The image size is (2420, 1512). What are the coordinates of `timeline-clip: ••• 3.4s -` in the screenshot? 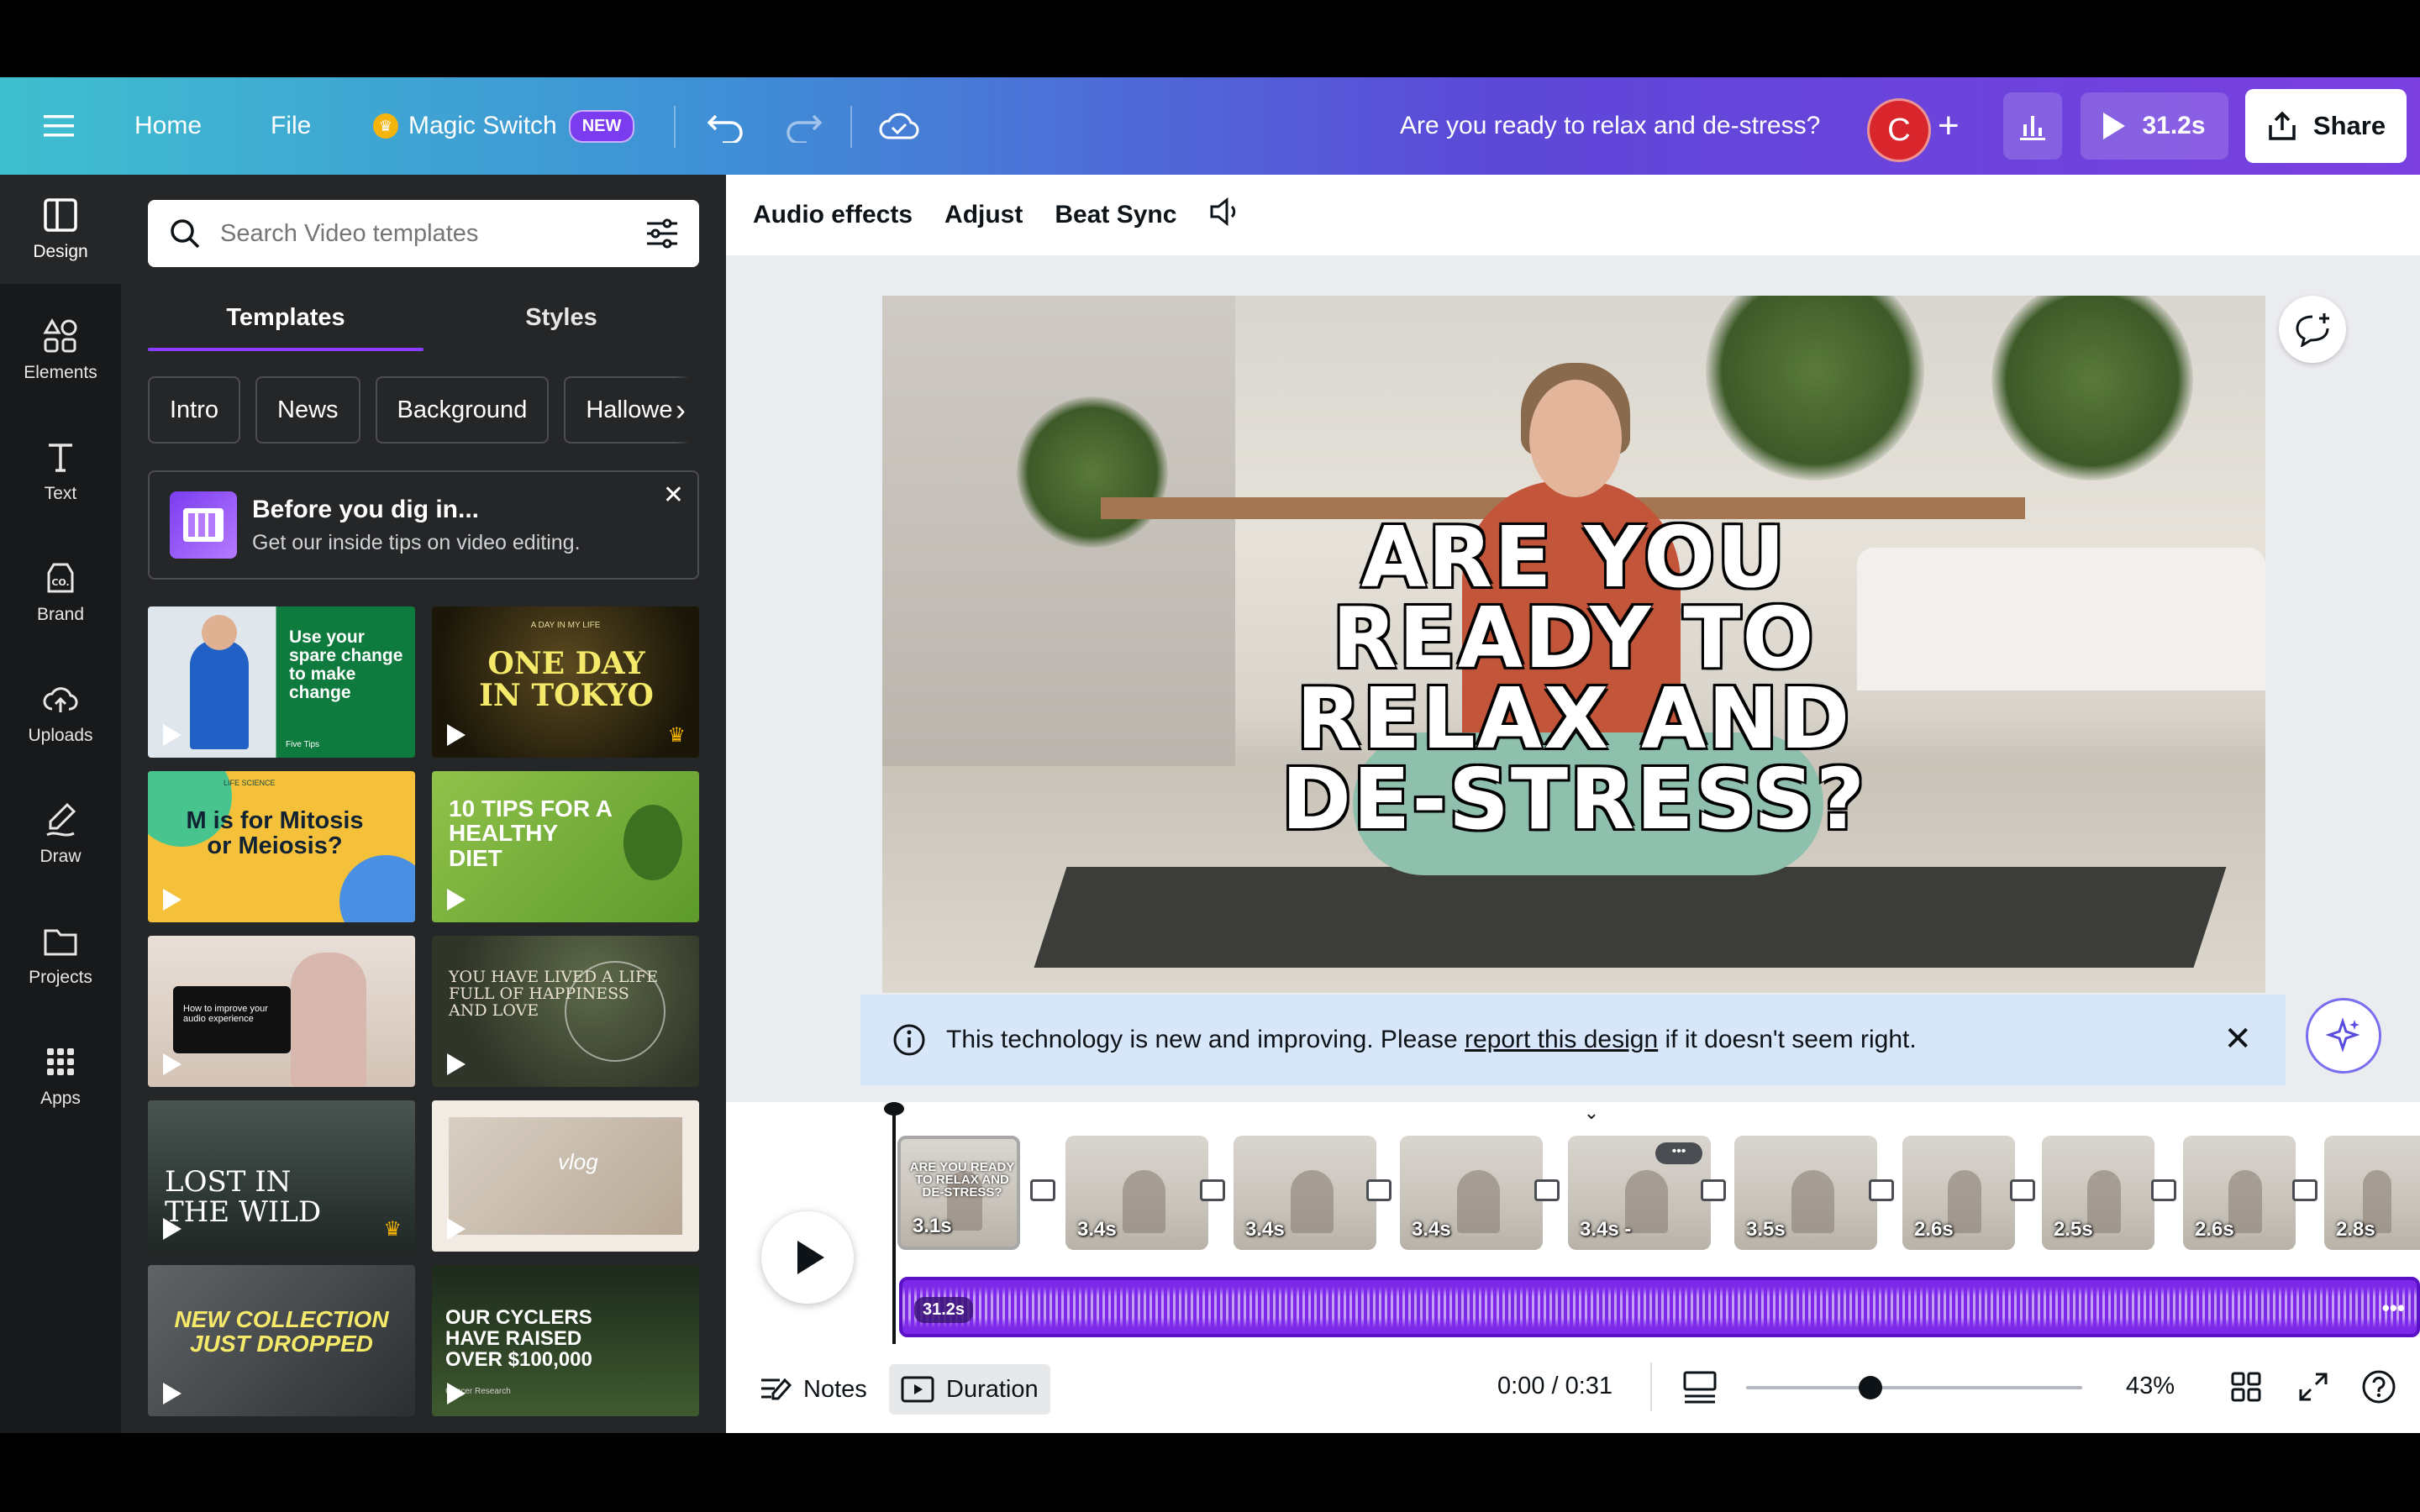 It's located at (1639, 1193).